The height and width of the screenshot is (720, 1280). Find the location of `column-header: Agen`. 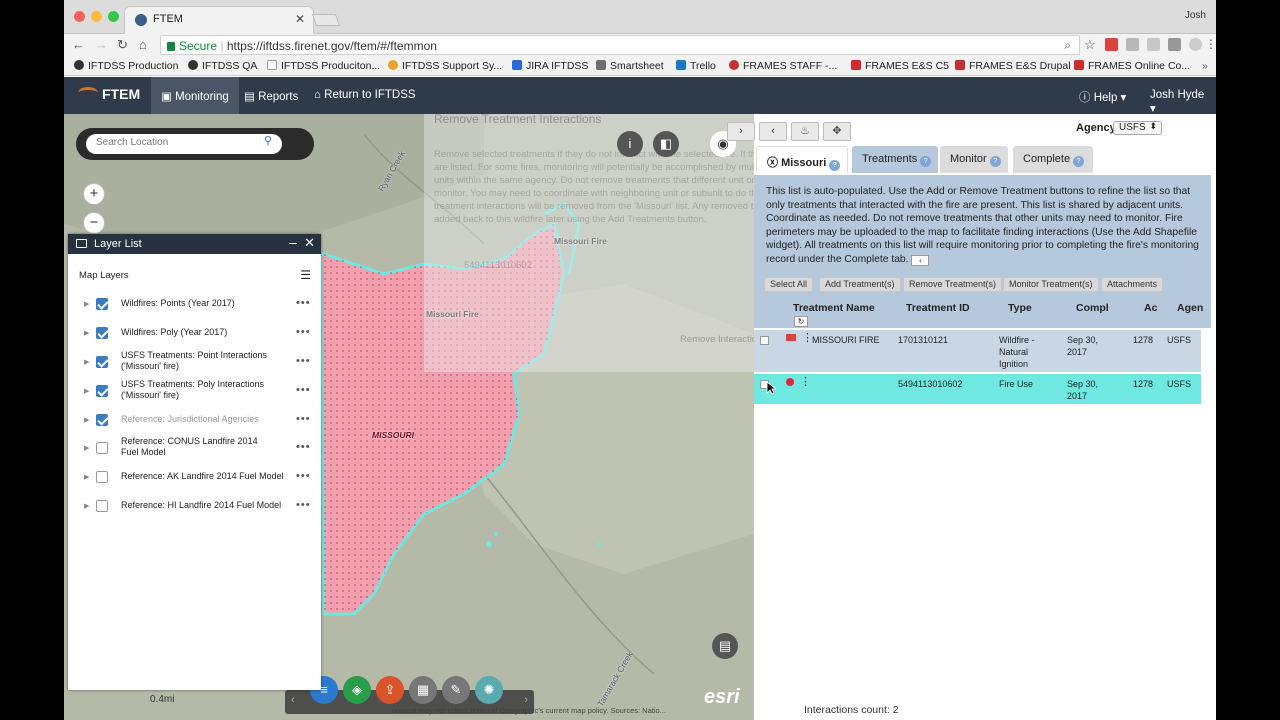

column-header: Agen is located at coordinates (1190, 308).